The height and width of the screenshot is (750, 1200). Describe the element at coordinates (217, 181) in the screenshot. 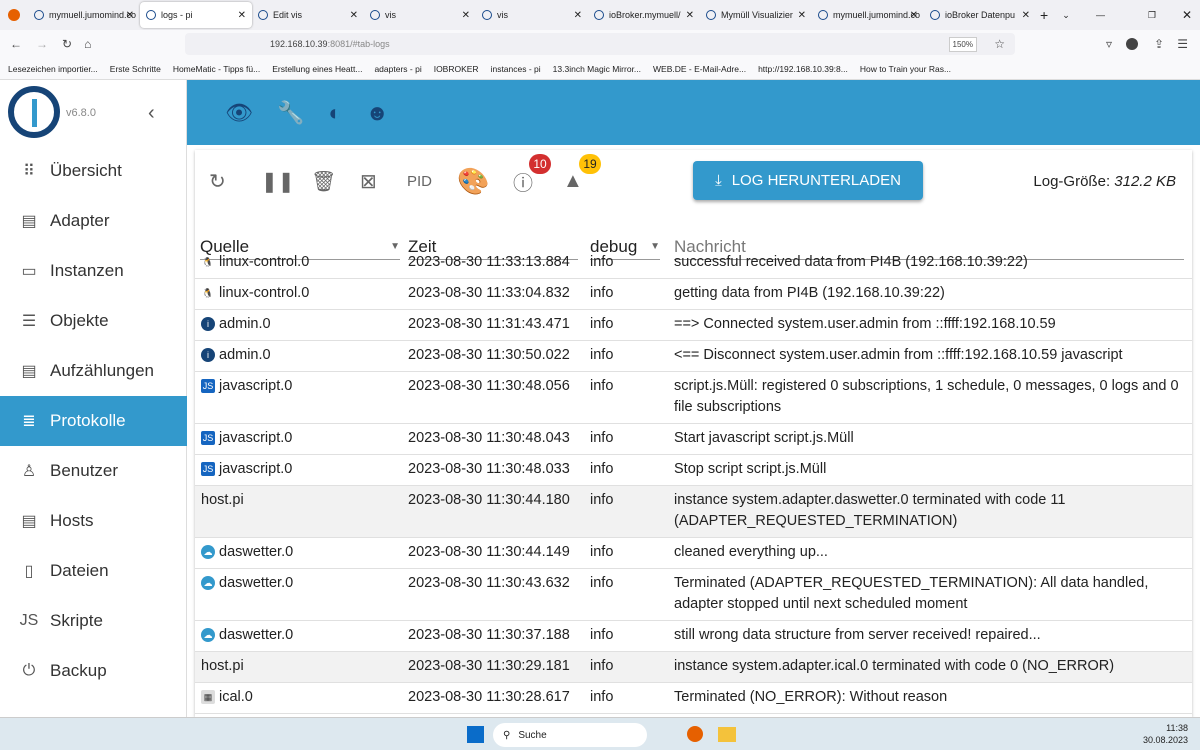

I see `refresh-icon: ↻` at that location.